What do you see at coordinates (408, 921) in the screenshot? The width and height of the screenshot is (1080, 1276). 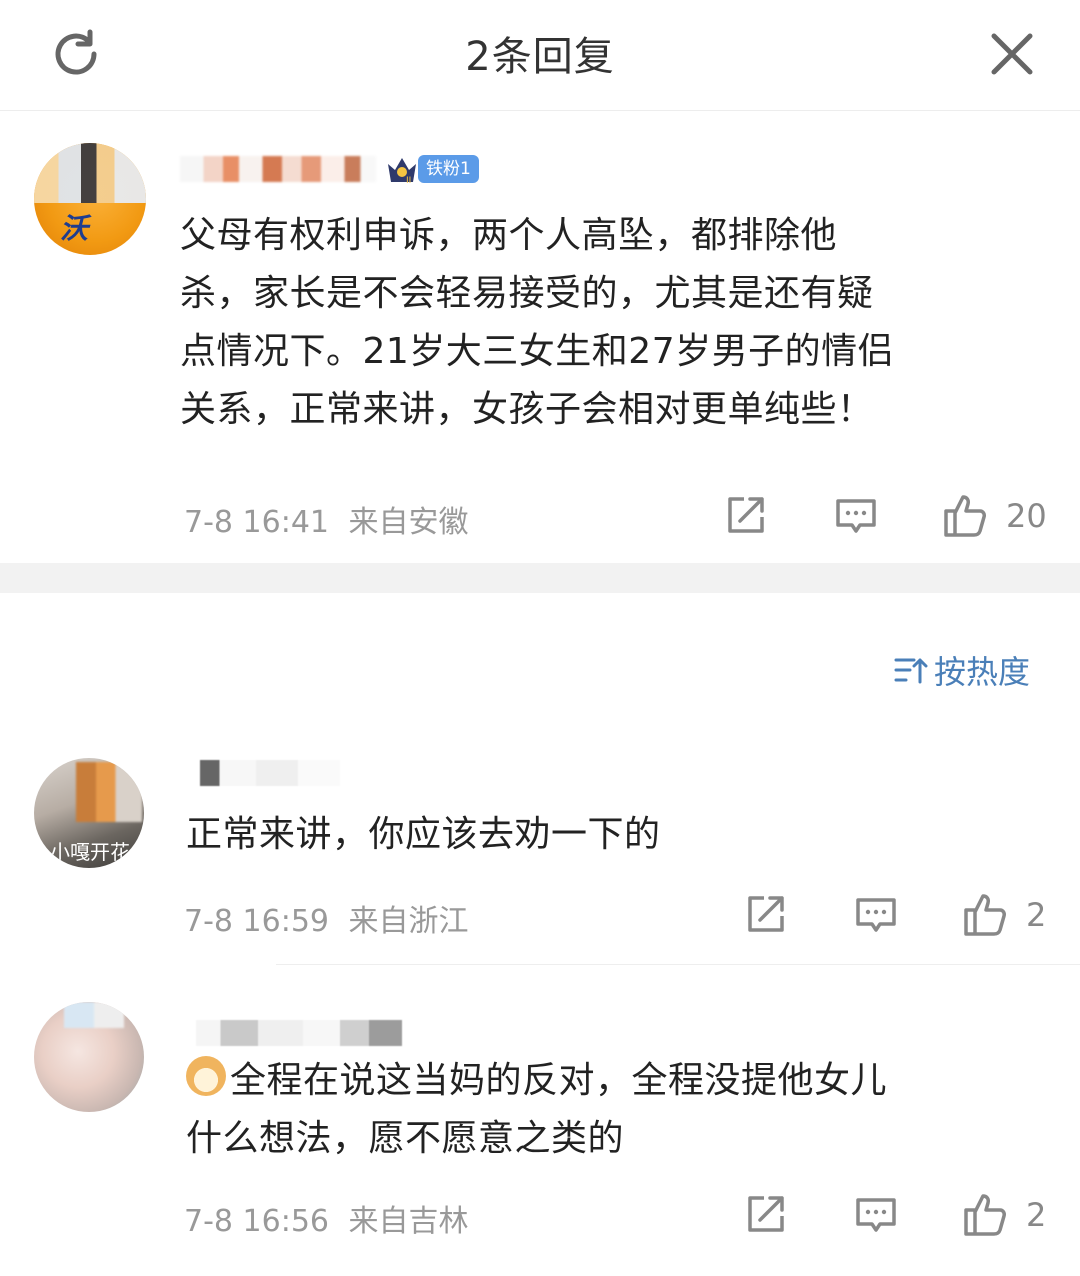 I see `reply-location: 来自浙江` at bounding box center [408, 921].